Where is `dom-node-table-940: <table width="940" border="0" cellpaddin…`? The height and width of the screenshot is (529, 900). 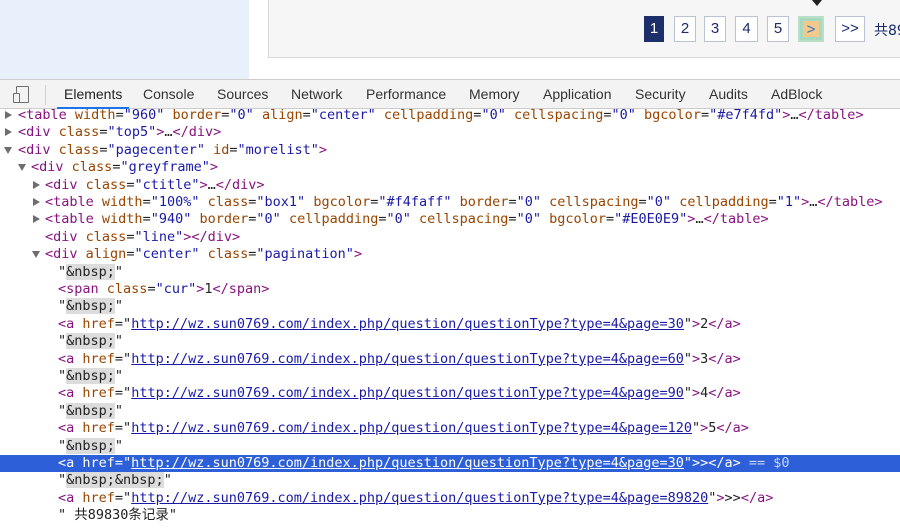 dom-node-table-940: <table width="940" border="0" cellpaddin… is located at coordinates (450, 219).